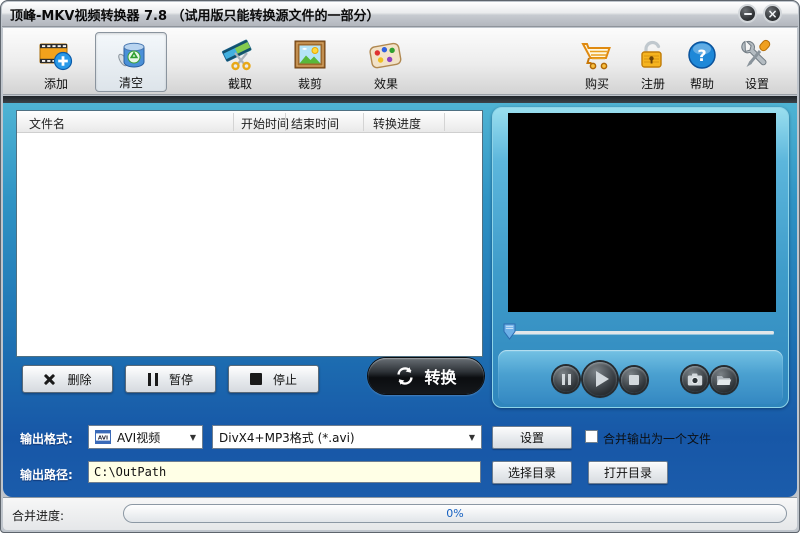 This screenshot has width=800, height=533. I want to click on merge-progress-bar: 0%, so click(455, 513).